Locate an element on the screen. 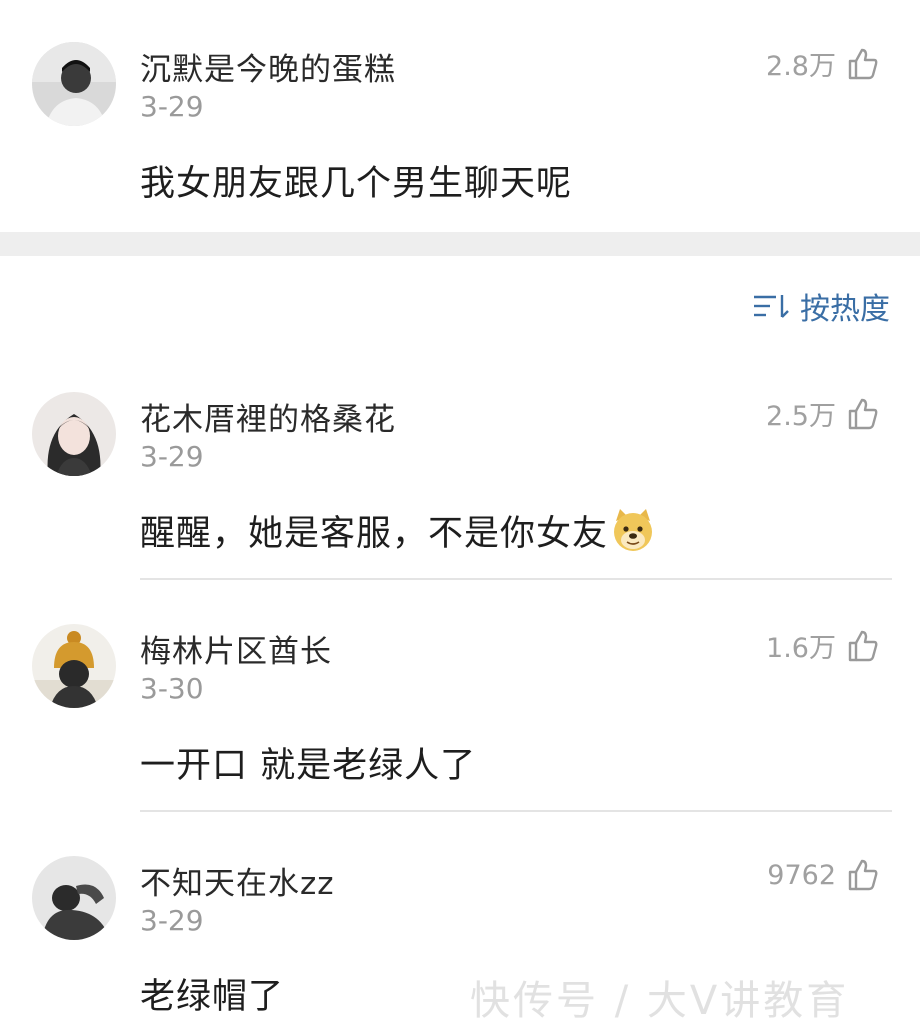 The image size is (920, 1032). comment-text: 醒醒，她是客服，不是你女友 is located at coordinates (398, 530).